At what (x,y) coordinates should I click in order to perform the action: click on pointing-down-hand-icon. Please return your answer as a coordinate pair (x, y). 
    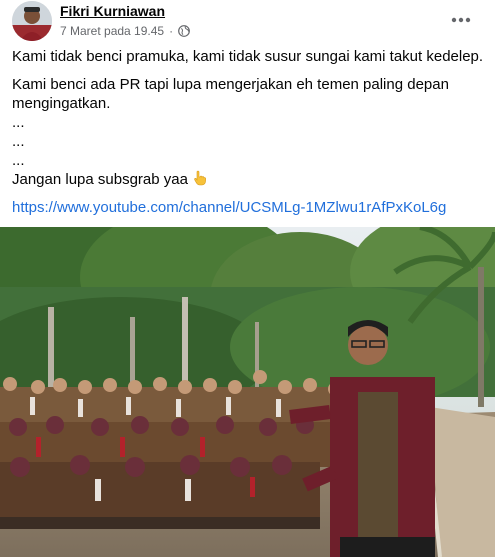
    Looking at the image, I should click on (200, 178).